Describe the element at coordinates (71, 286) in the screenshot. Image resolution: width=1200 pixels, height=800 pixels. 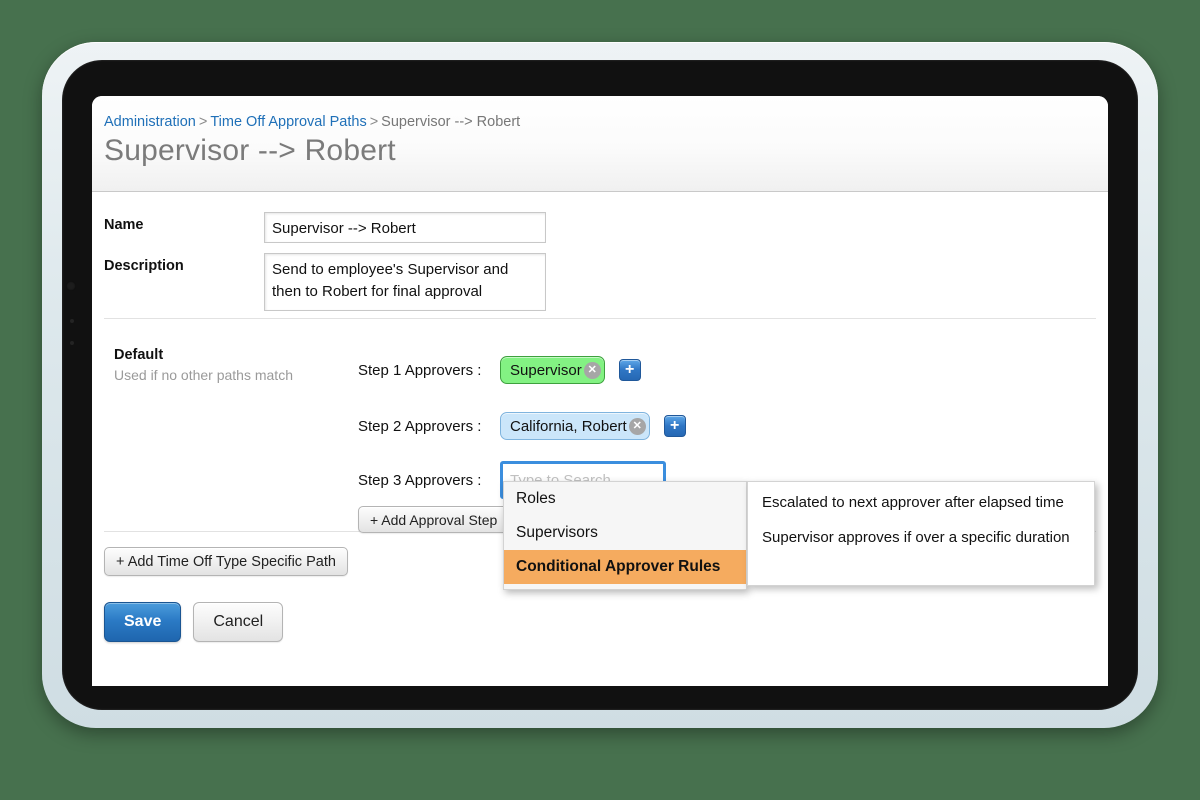
I see `camera-icon` at that location.